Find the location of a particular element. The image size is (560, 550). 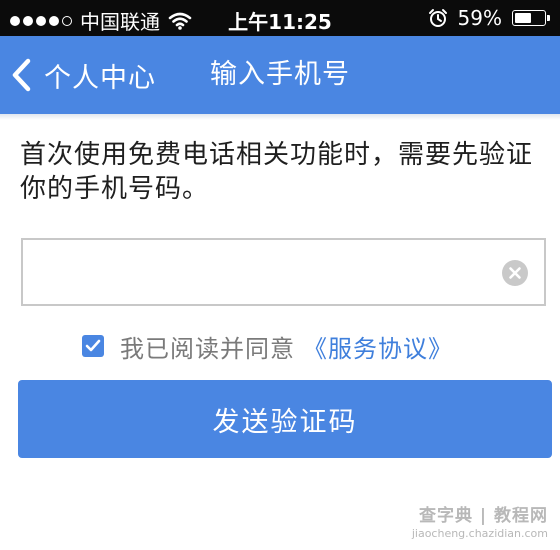

service-agreement-link: 《服务协议》 is located at coordinates (378, 346).